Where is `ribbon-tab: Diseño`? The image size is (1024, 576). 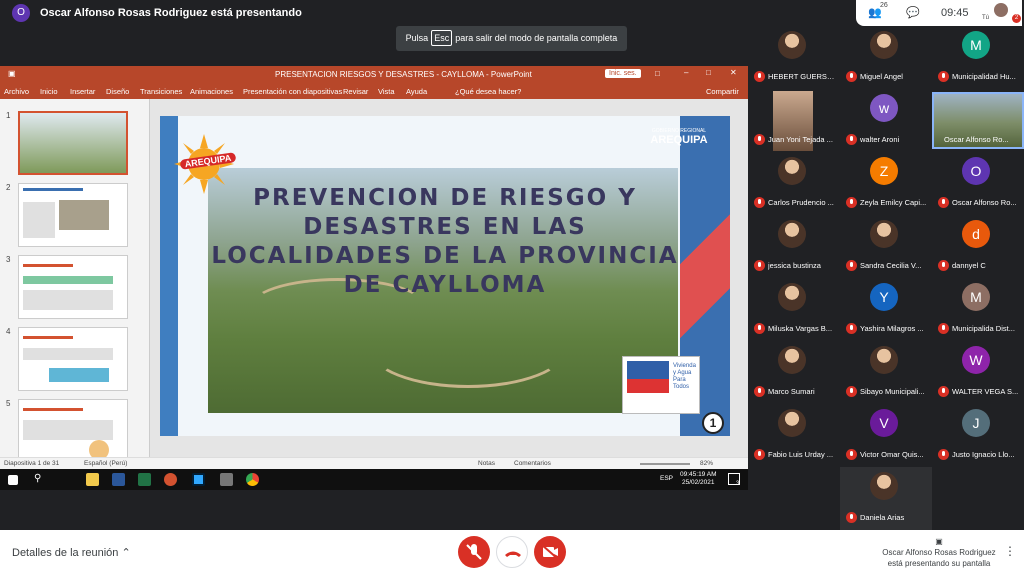 ribbon-tab: Diseño is located at coordinates (117, 91).